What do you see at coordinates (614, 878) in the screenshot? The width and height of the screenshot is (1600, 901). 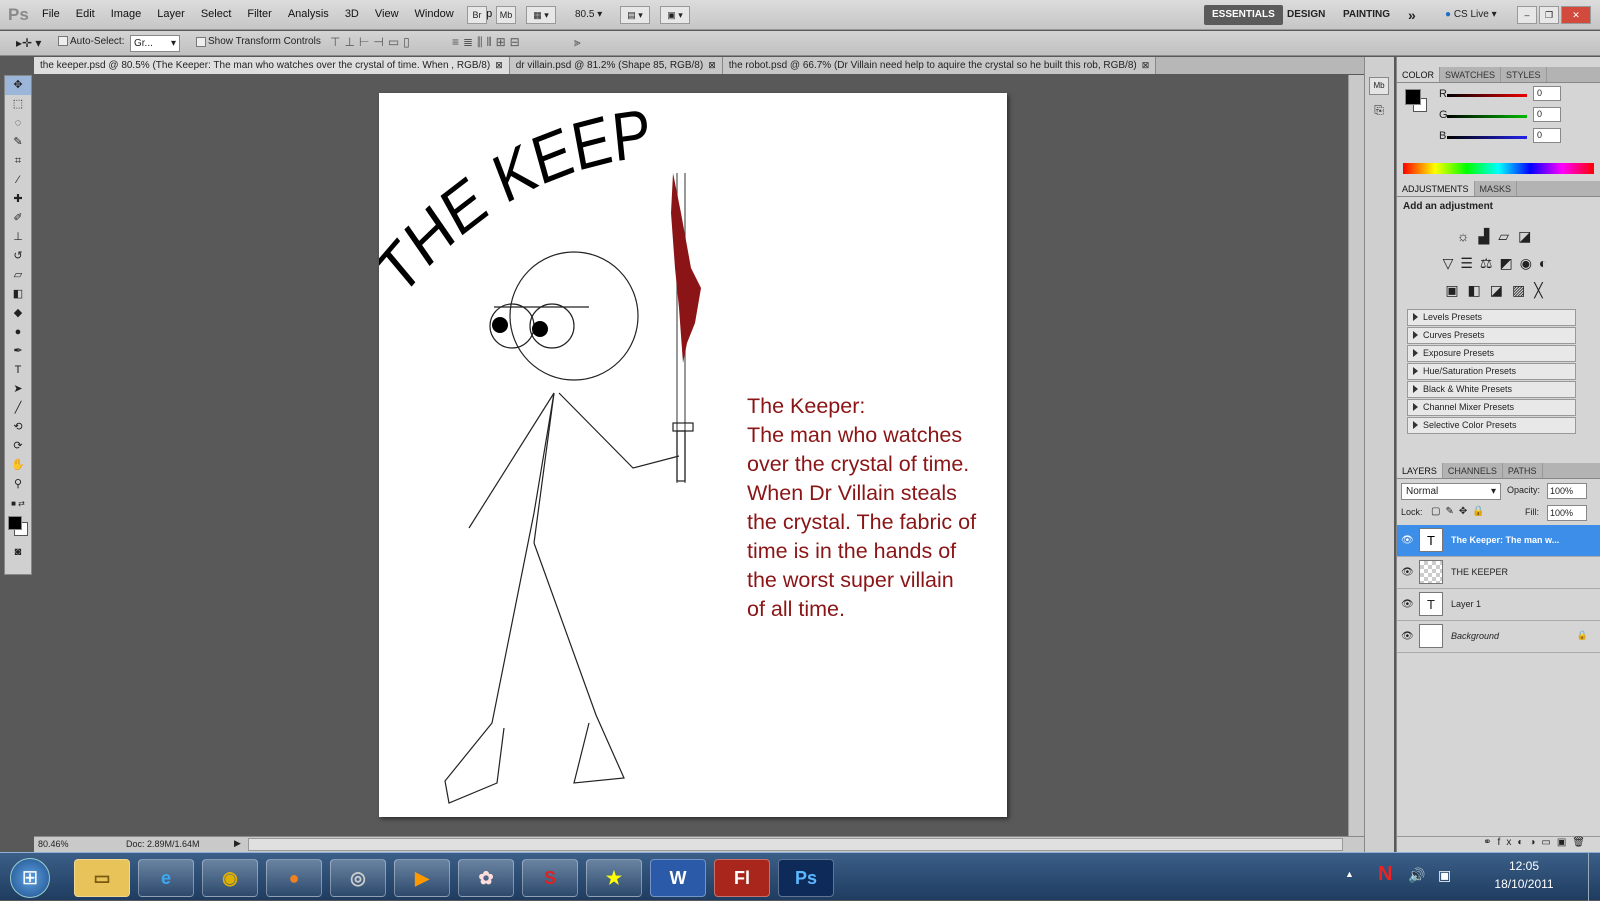 I see `games-taskbar-icon: ★` at bounding box center [614, 878].